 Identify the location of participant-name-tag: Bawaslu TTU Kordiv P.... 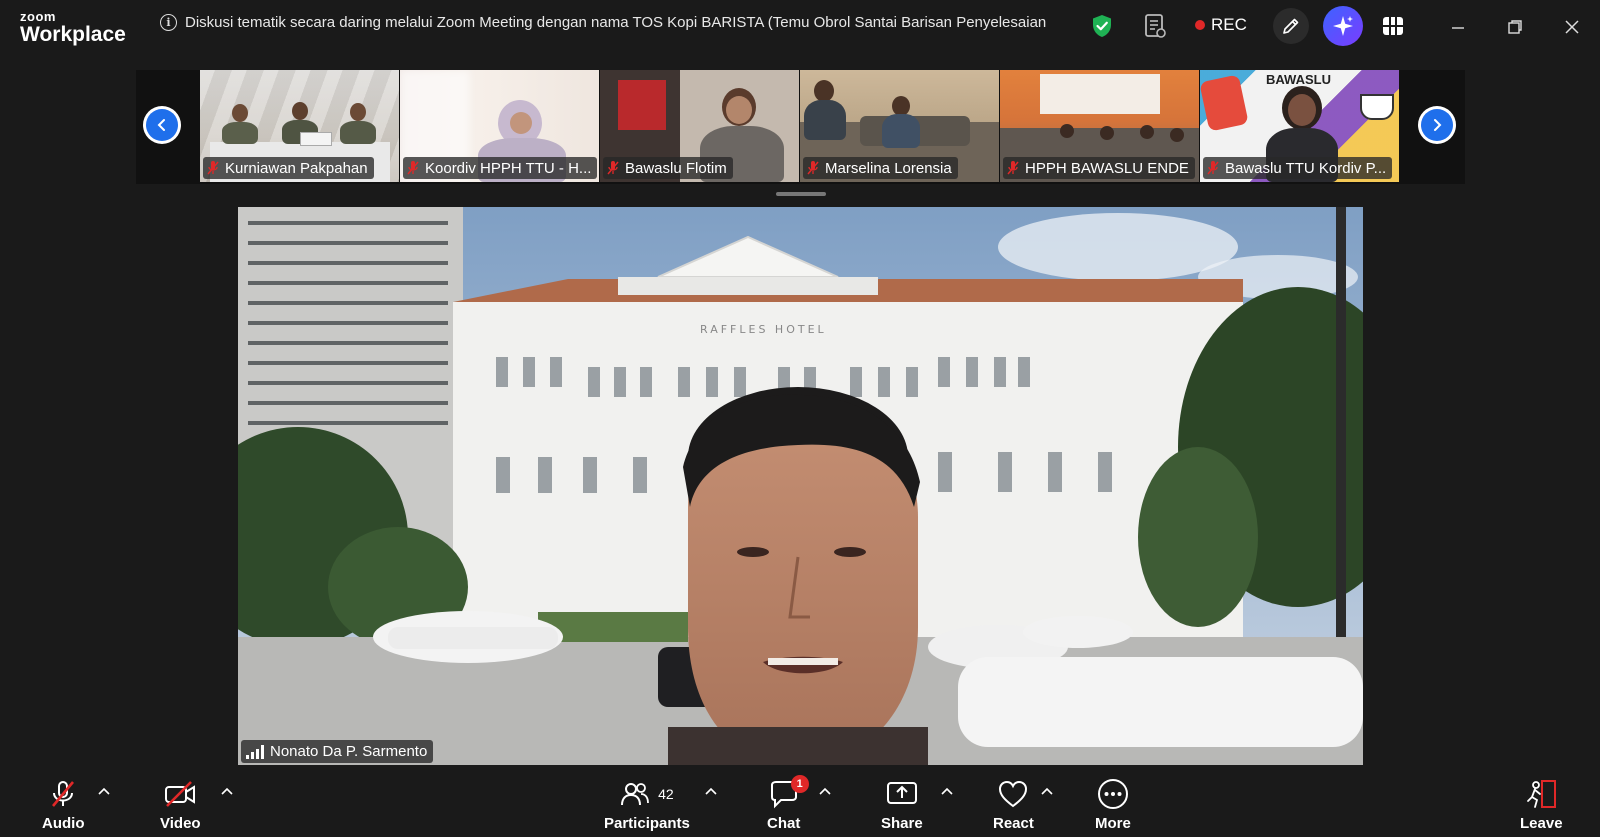
(1298, 168).